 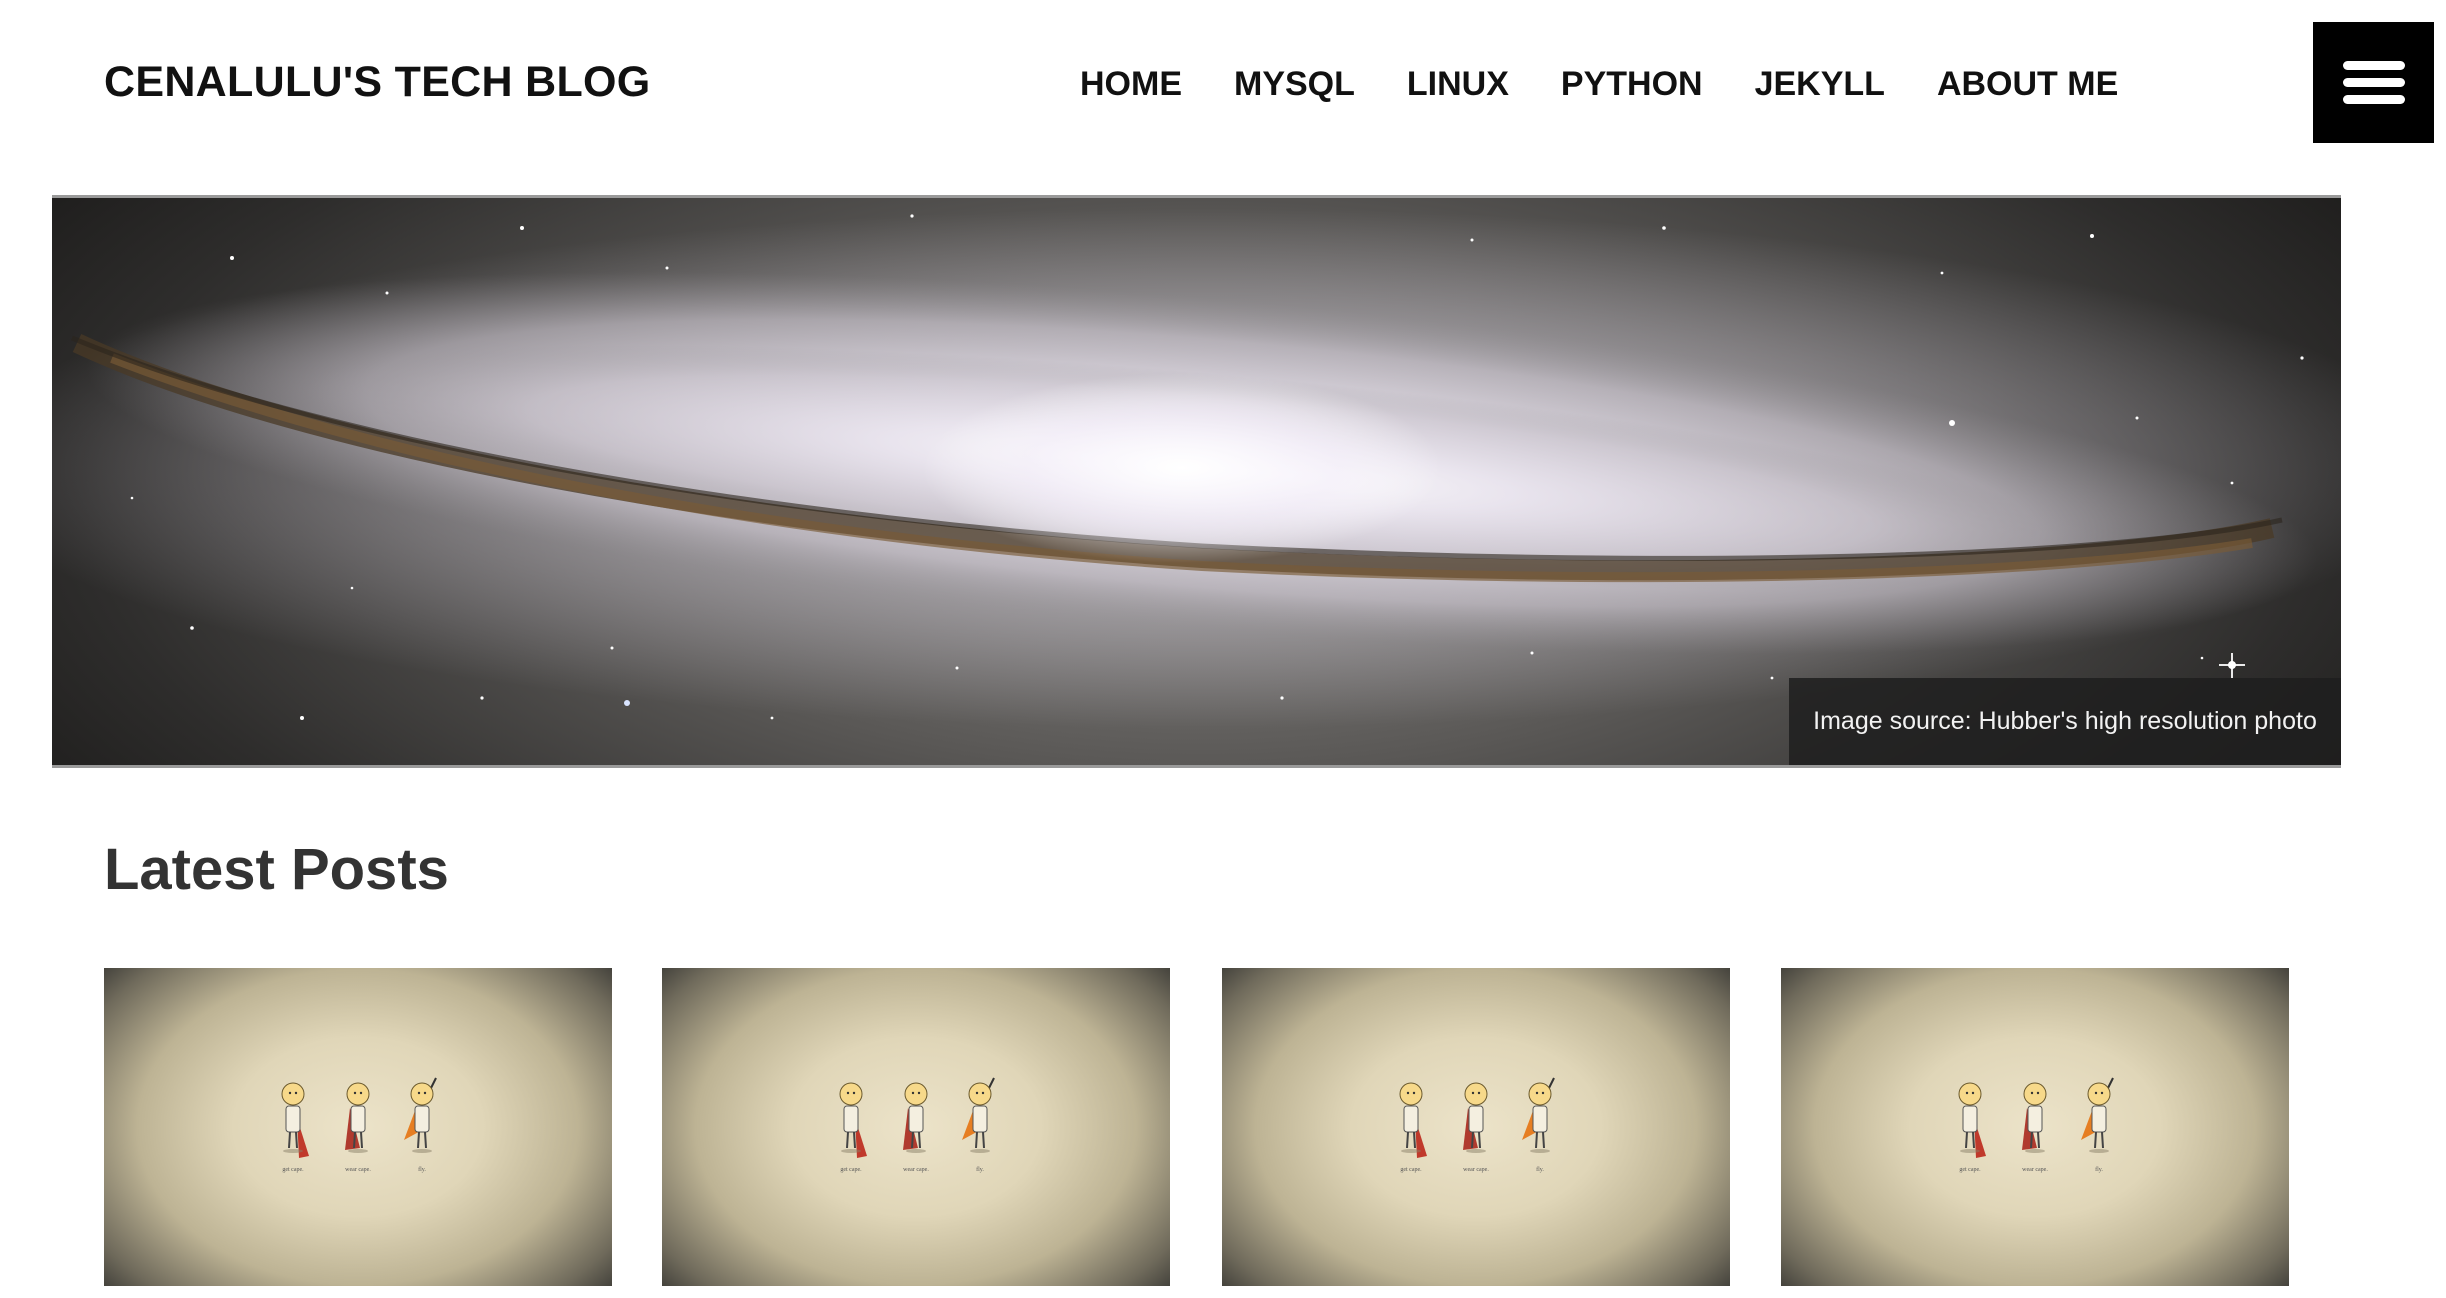 What do you see at coordinates (276, 869) in the screenshot?
I see `latest-posts-heading: Latest Posts` at bounding box center [276, 869].